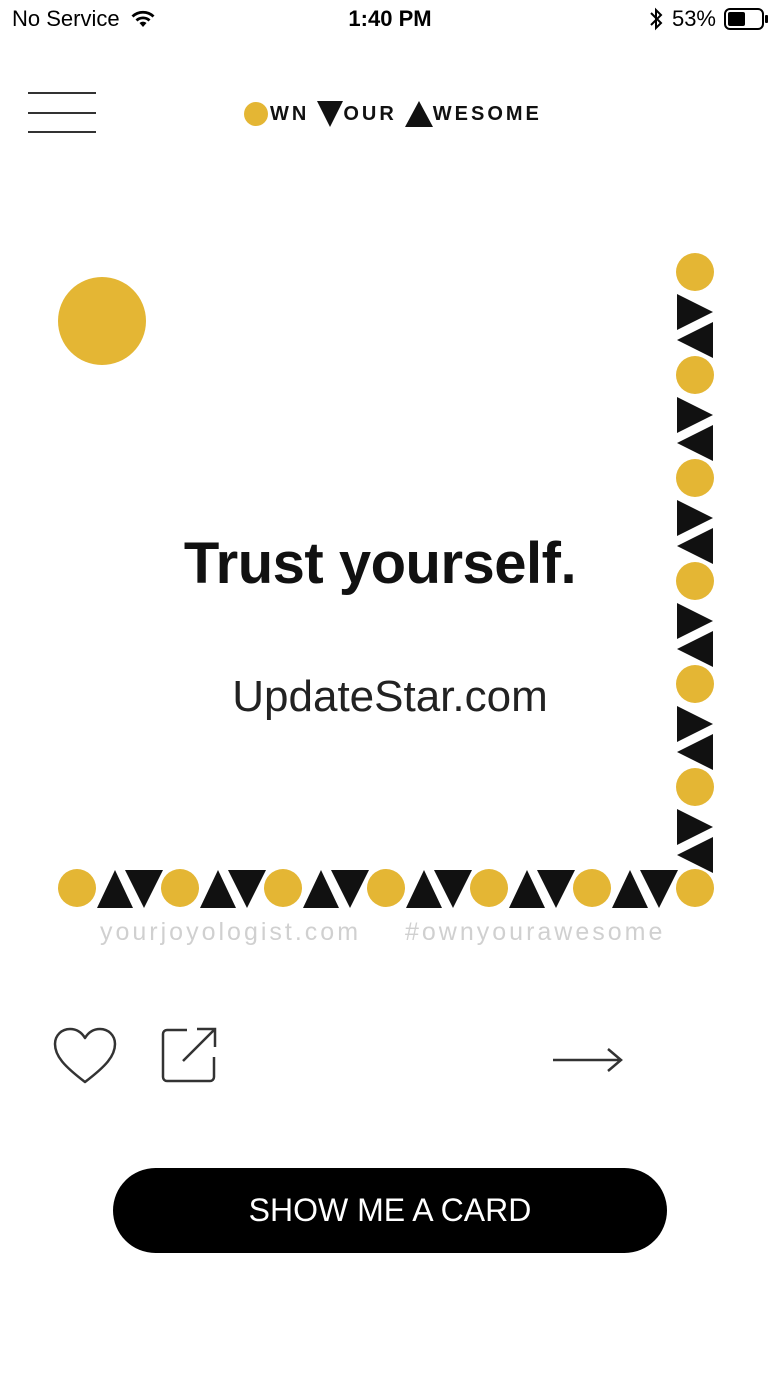 Image resolution: width=780 pixels, height=1387 pixels. I want to click on arrow-right-icon, so click(588, 1060).